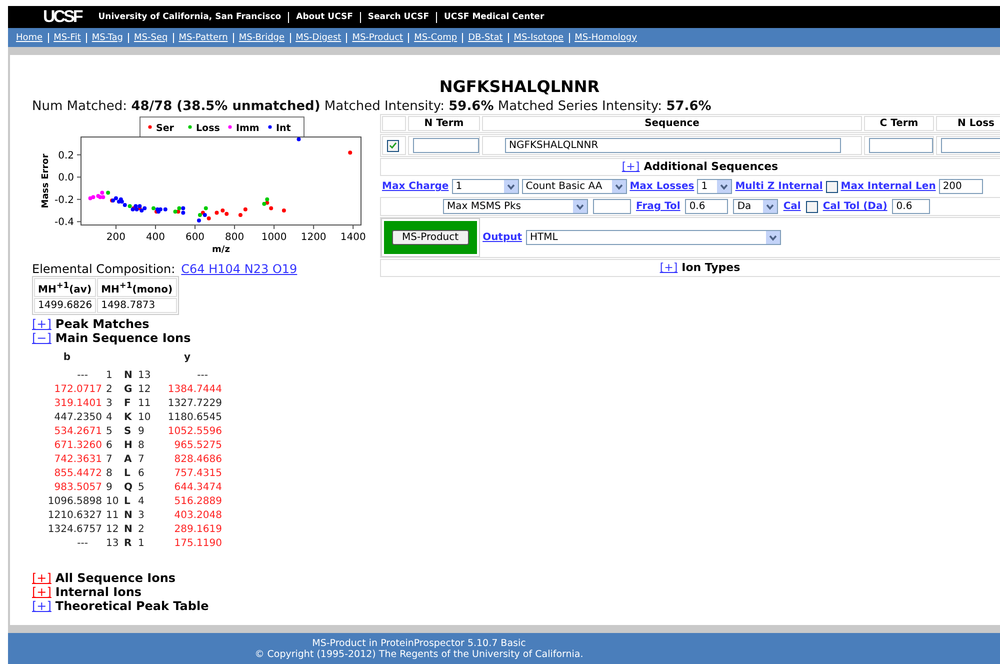 This screenshot has width=1000, height=664. Describe the element at coordinates (46, 181) in the screenshot. I see `axis-title: Mass Error` at that location.